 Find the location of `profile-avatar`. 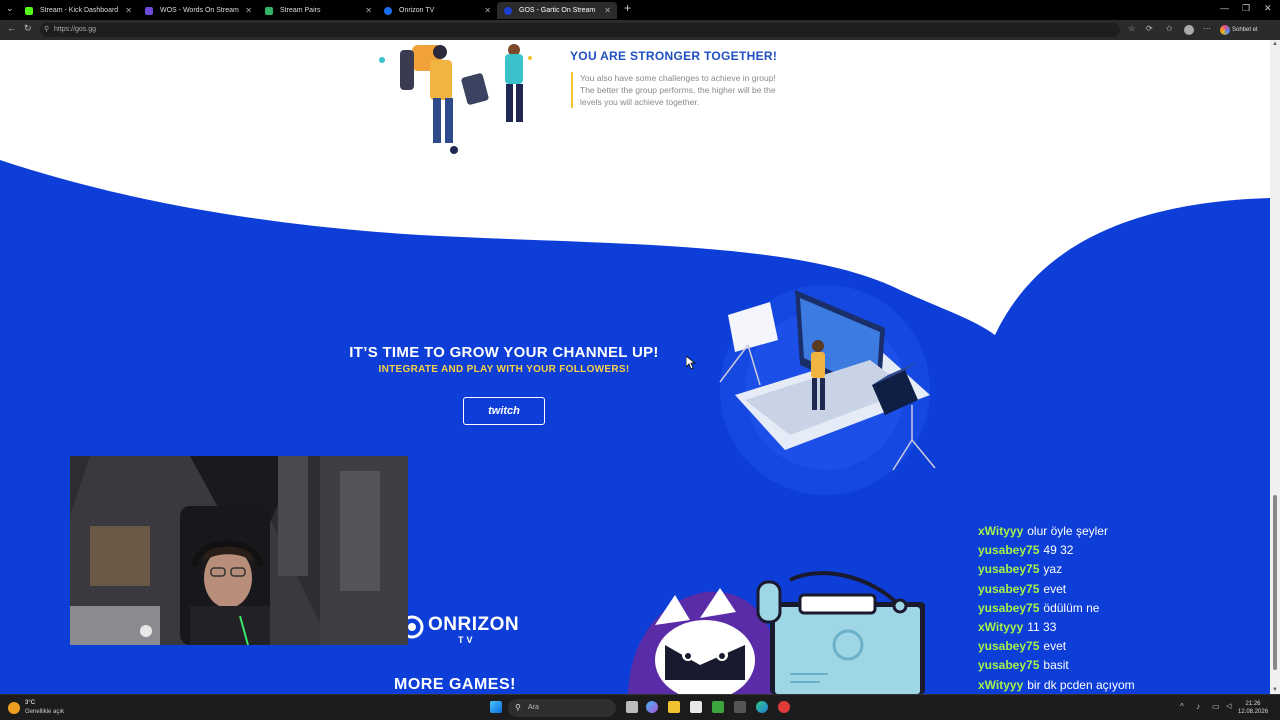

profile-avatar is located at coordinates (1189, 30).